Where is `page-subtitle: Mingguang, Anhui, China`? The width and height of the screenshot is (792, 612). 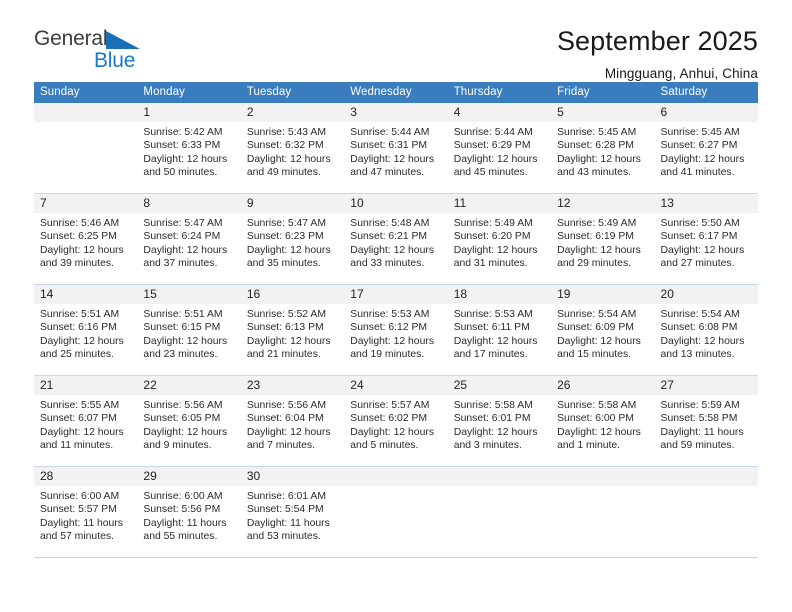
page-subtitle: Mingguang, Anhui, China is located at coordinates (681, 74).